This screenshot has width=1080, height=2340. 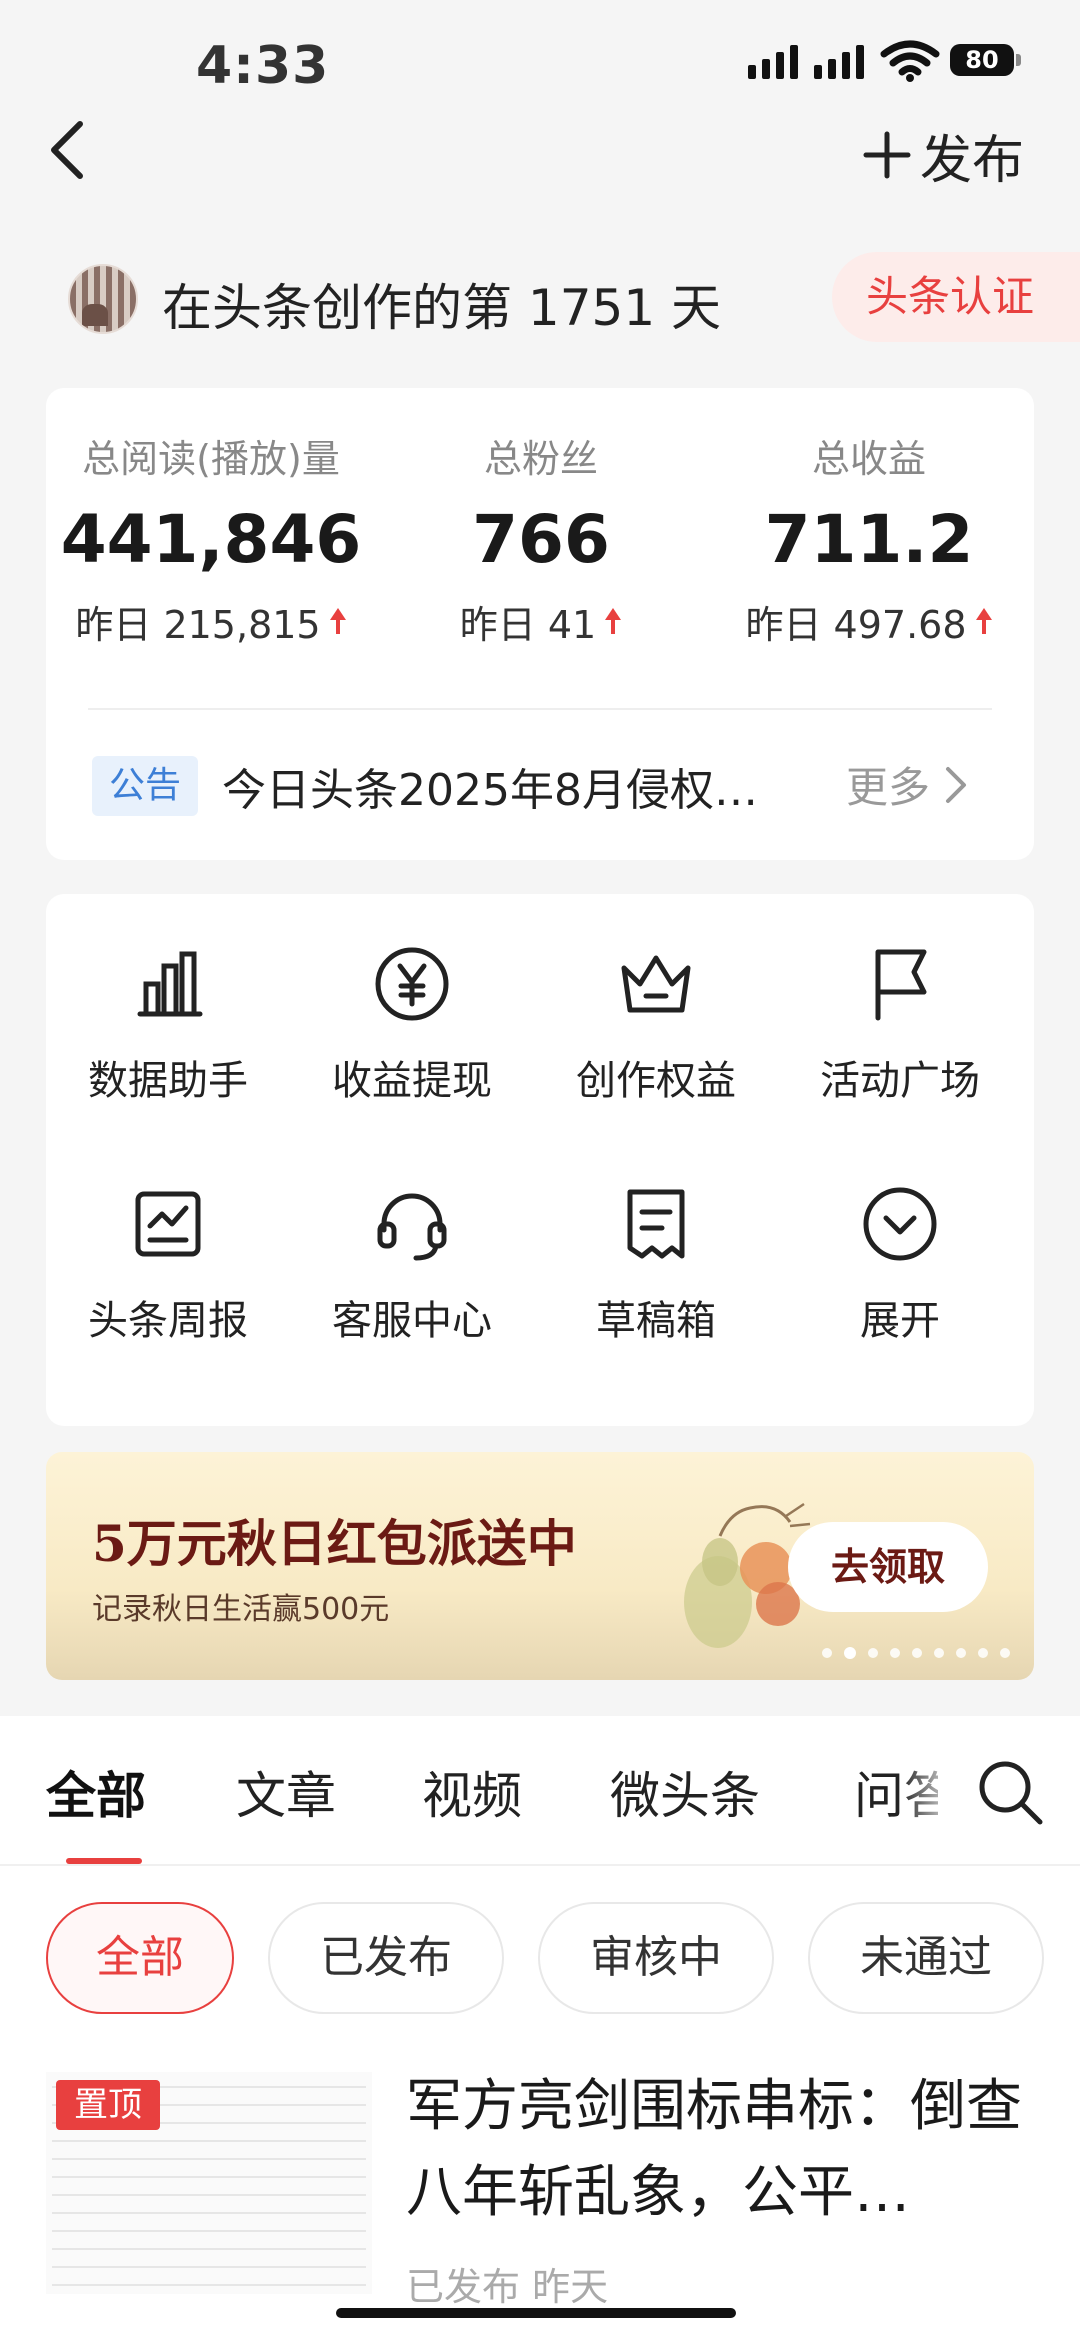 I want to click on banner-title: 5万元秋日红包派送中, so click(x=334, y=1543).